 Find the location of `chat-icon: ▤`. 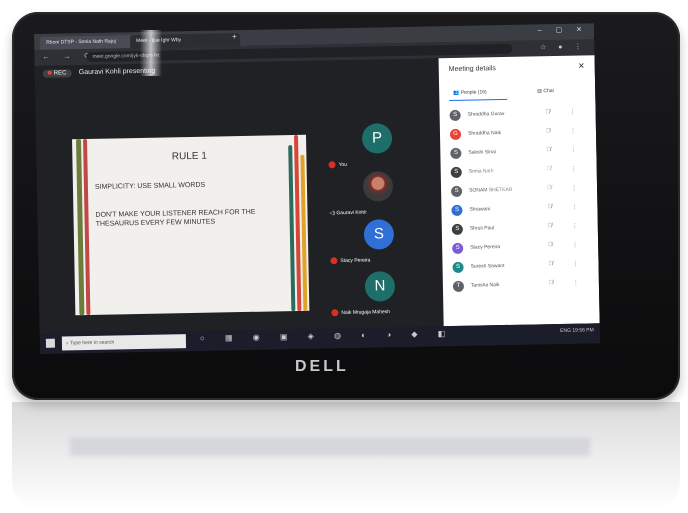

chat-icon: ▤ is located at coordinates (539, 91).